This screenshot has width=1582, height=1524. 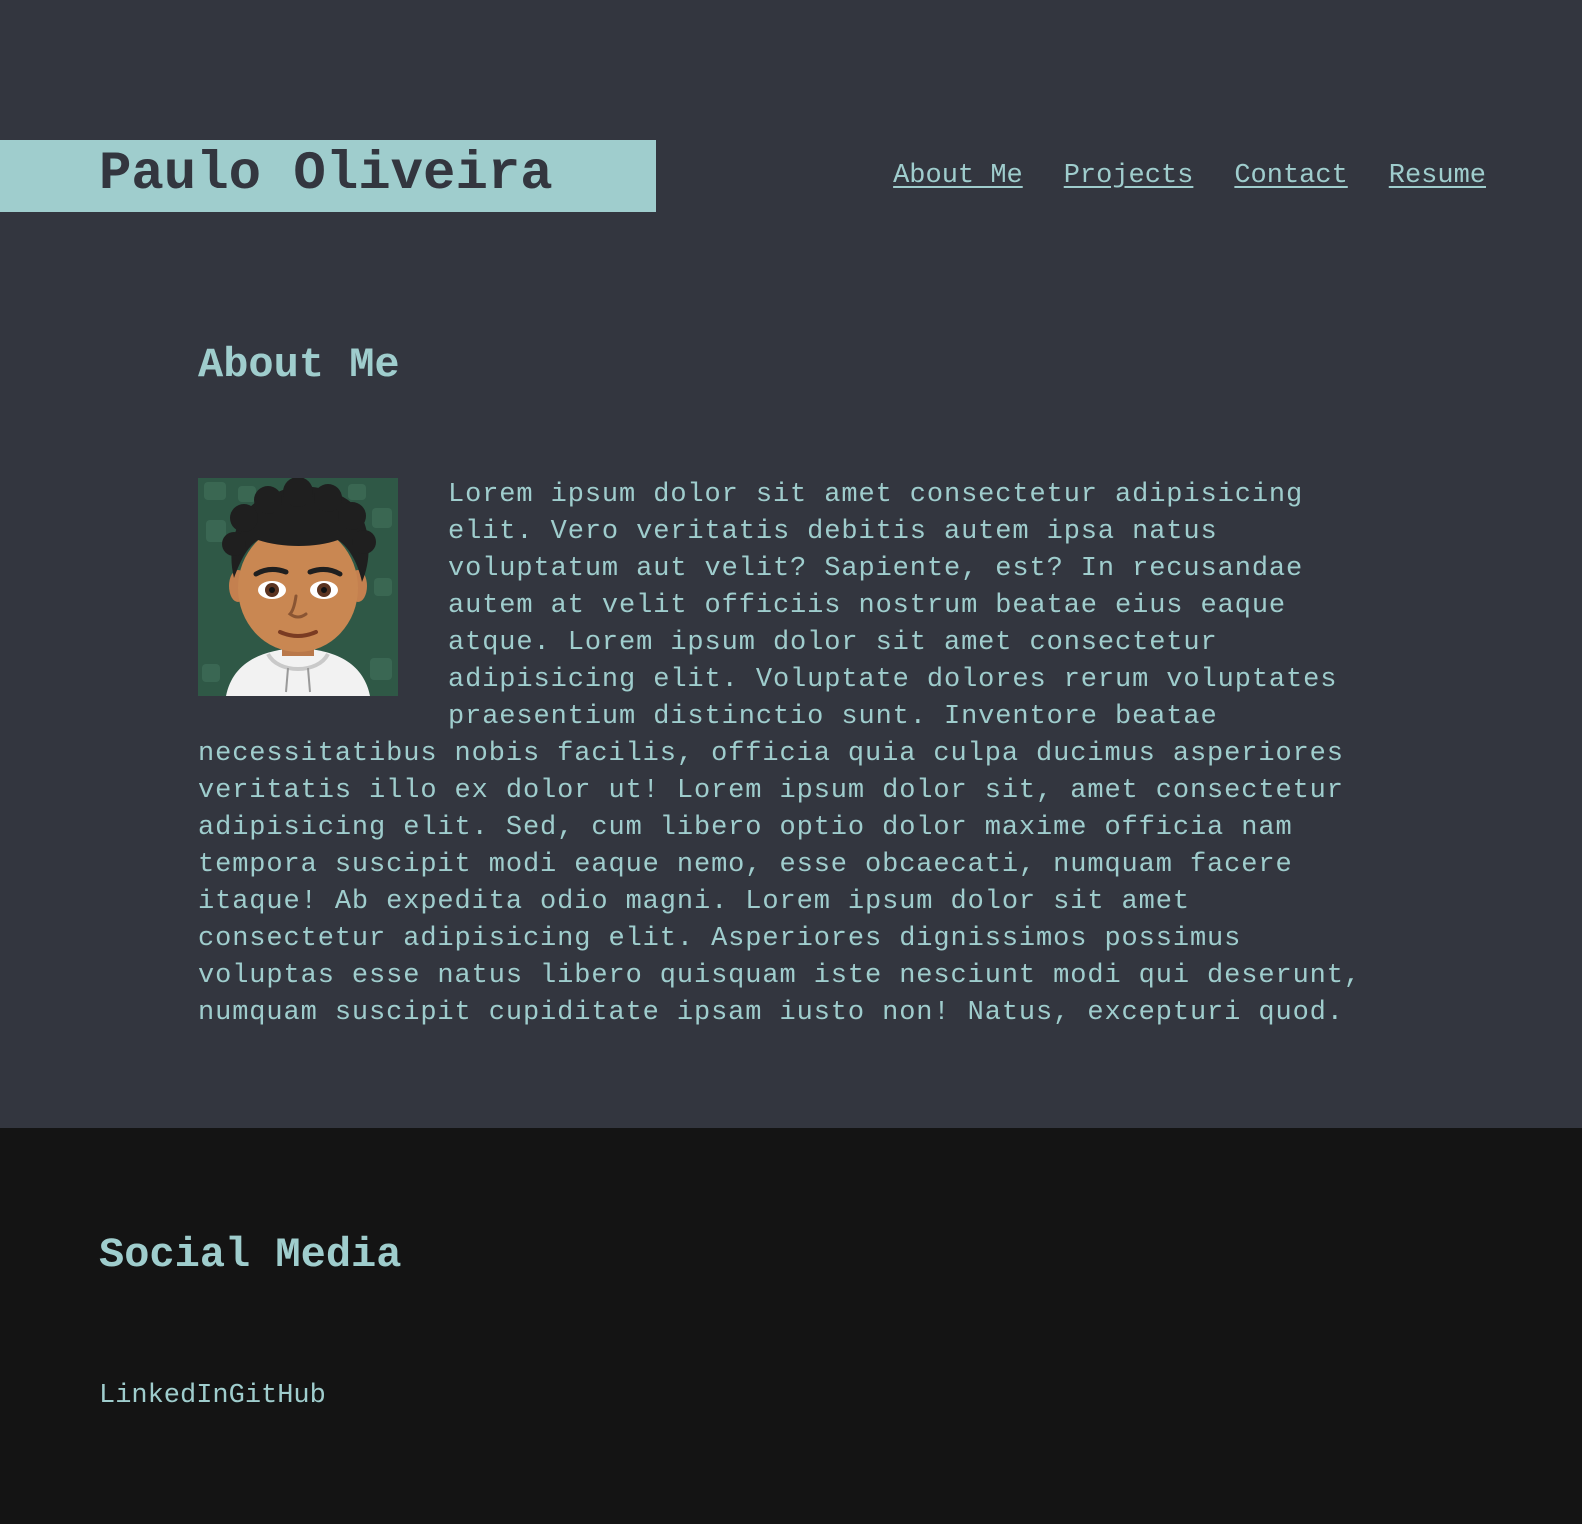 What do you see at coordinates (1129, 176) in the screenshot?
I see `nav-link-projects: Projects` at bounding box center [1129, 176].